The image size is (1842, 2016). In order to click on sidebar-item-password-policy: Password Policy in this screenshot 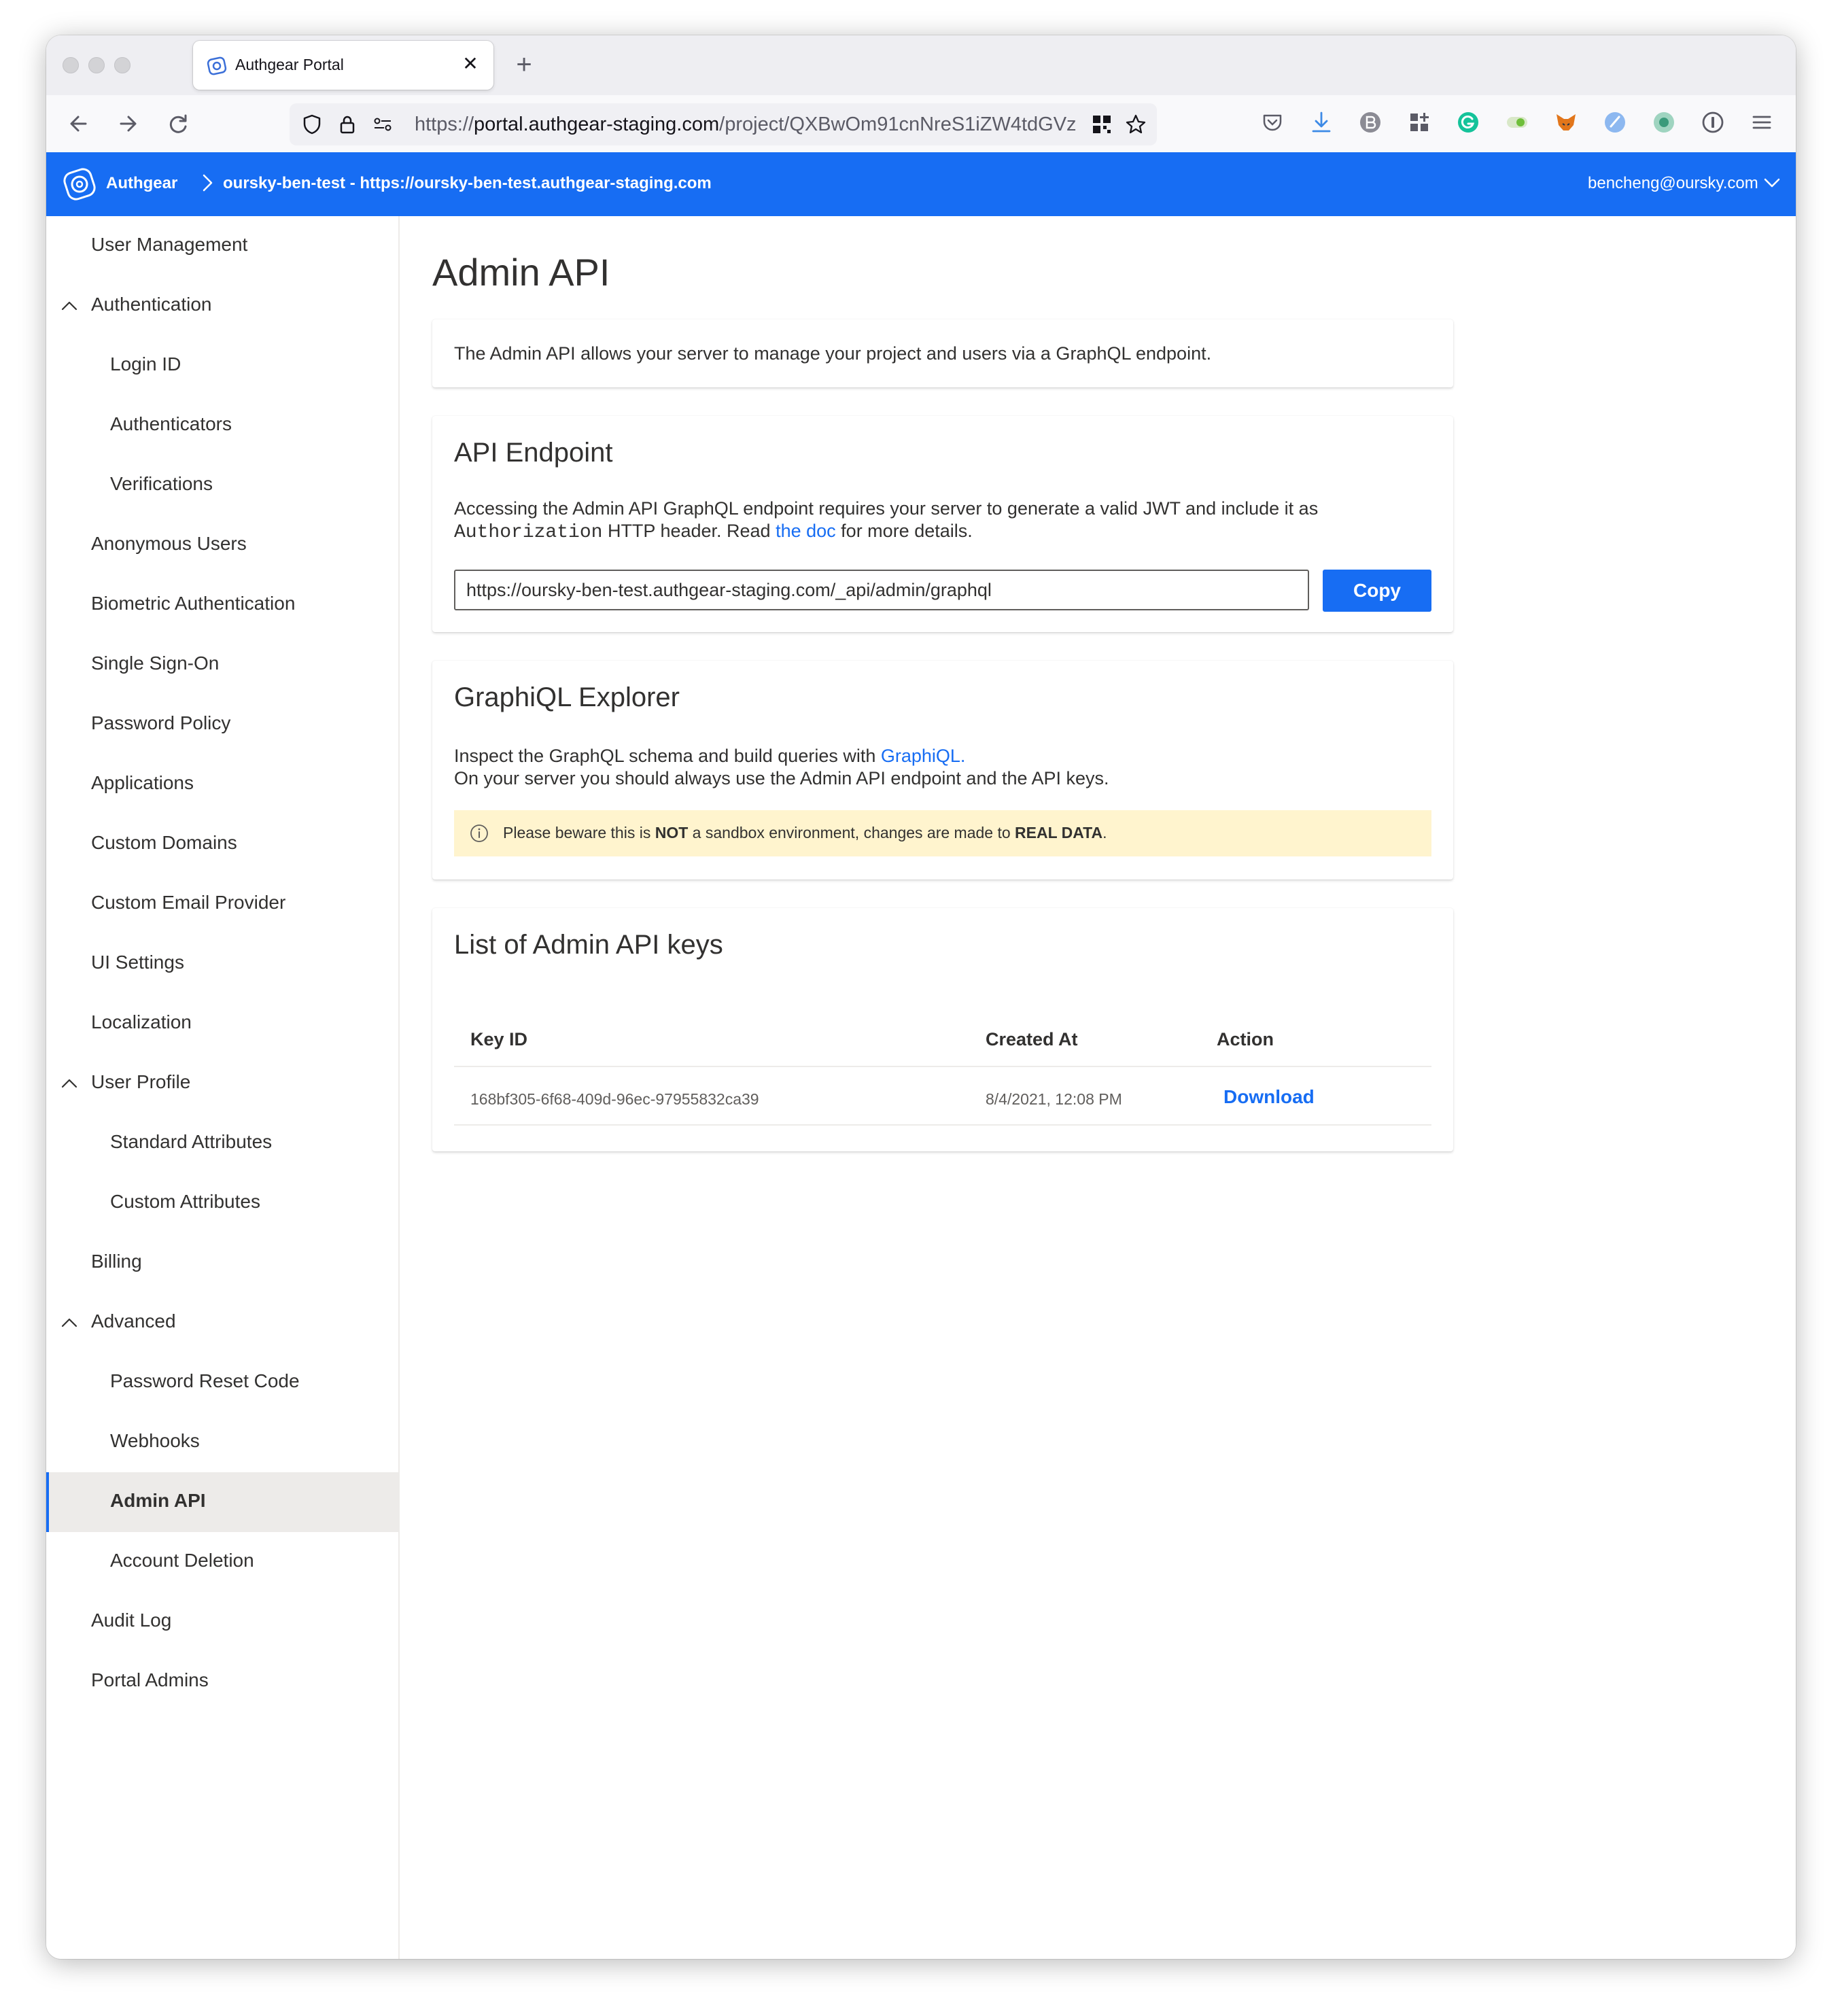, I will do `click(222, 724)`.